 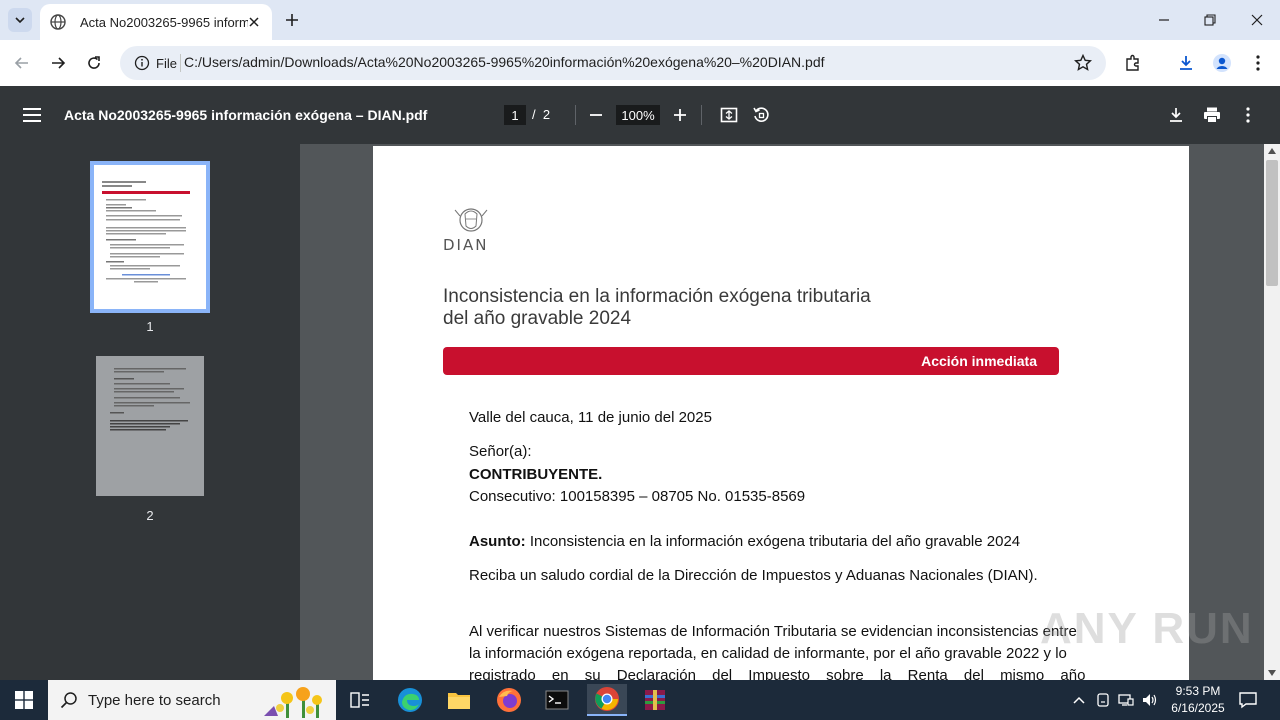 What do you see at coordinates (638, 115) in the screenshot?
I see `zoom-input: 100%` at bounding box center [638, 115].